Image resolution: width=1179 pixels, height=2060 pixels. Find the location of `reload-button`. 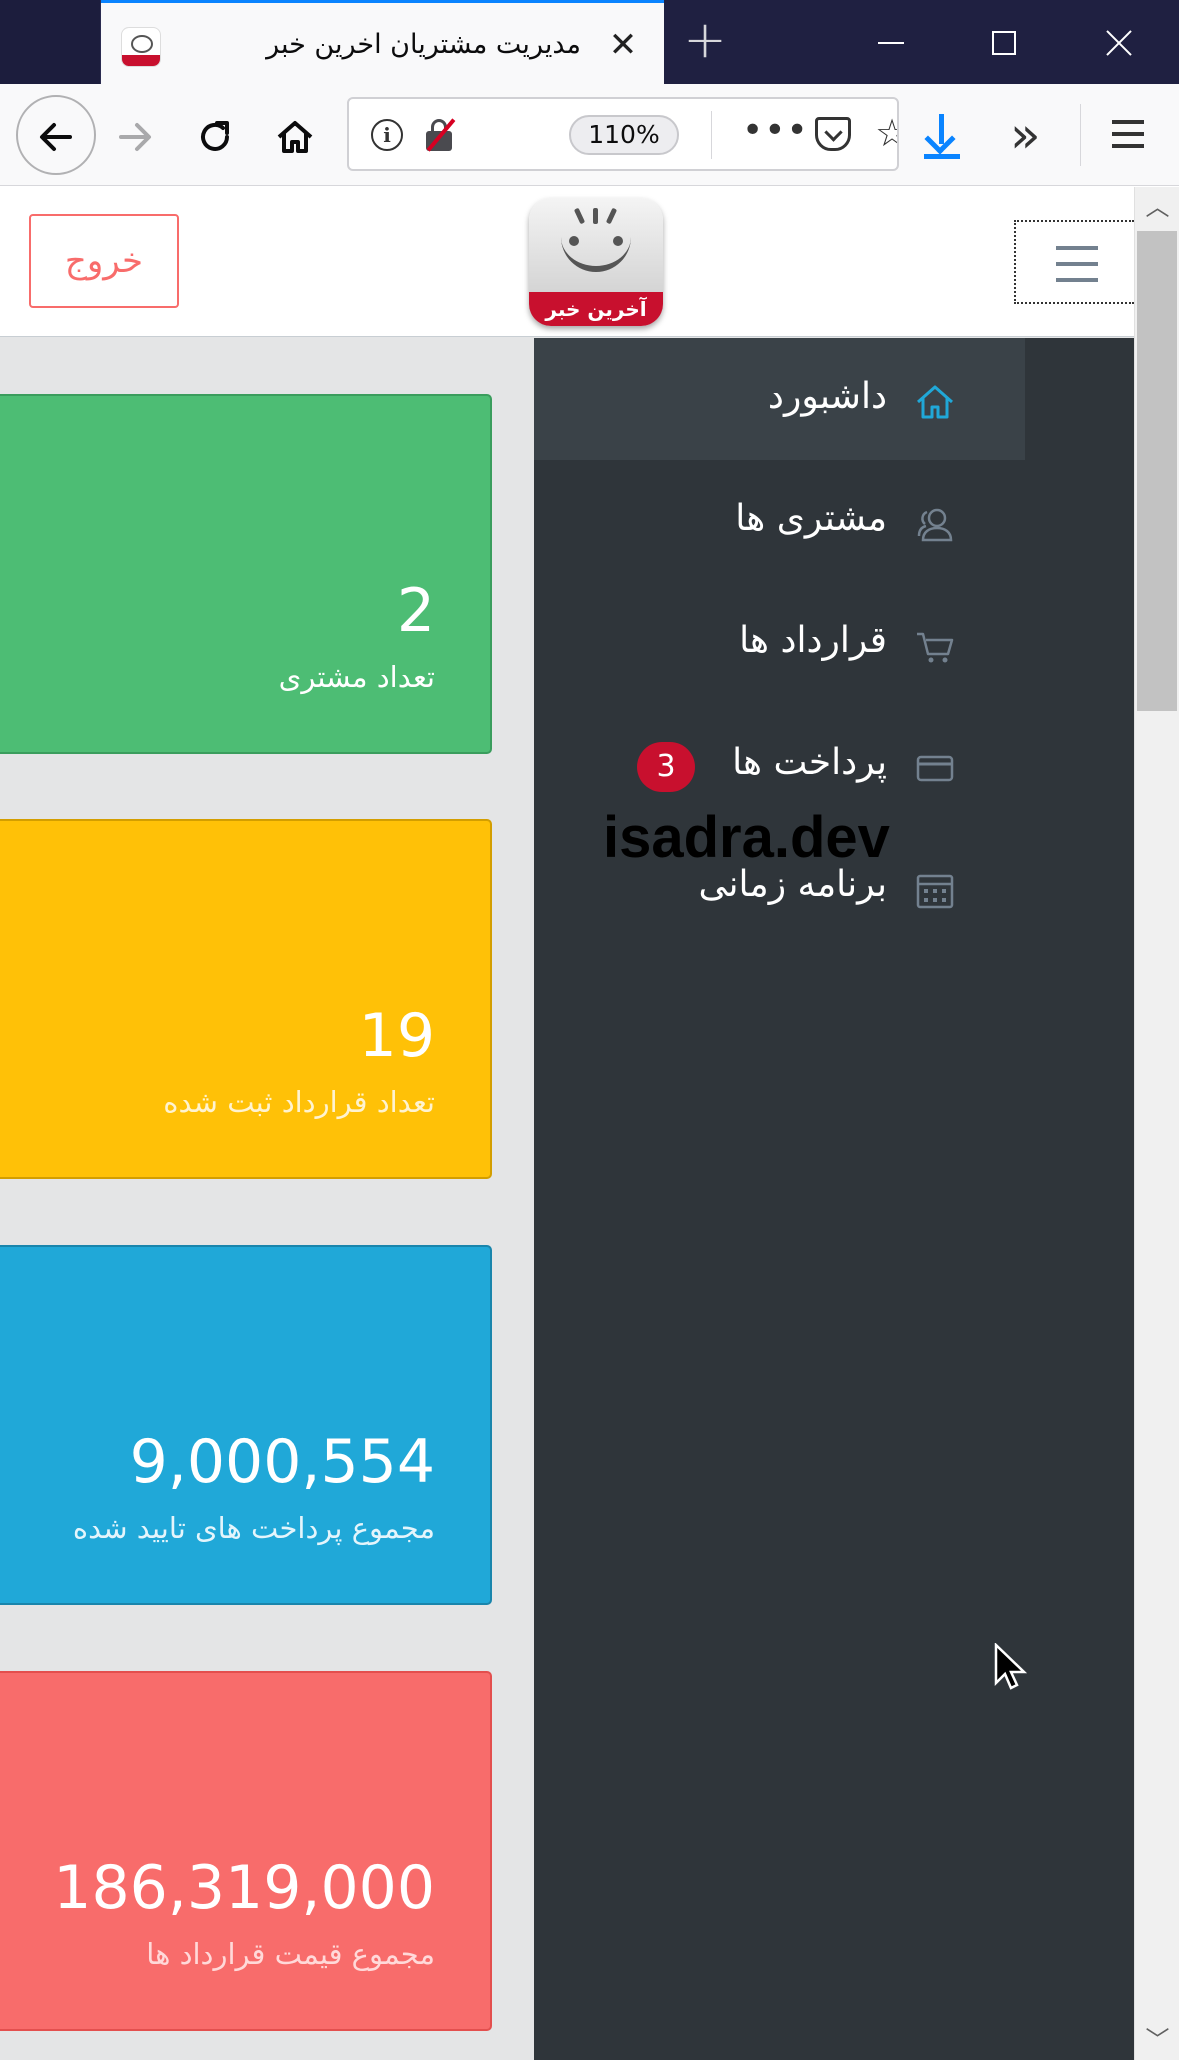

reload-button is located at coordinates (215, 135).